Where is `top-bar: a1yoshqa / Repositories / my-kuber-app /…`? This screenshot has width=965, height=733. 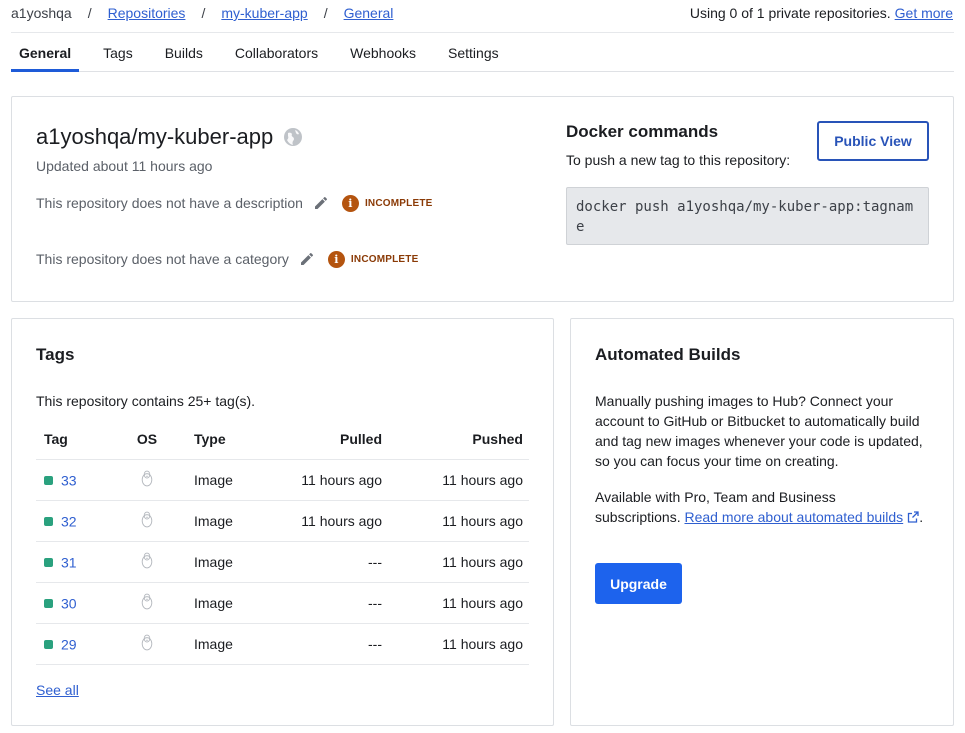
top-bar: a1yoshqa / Repositories / my-kuber-app /… is located at coordinates (482, 14).